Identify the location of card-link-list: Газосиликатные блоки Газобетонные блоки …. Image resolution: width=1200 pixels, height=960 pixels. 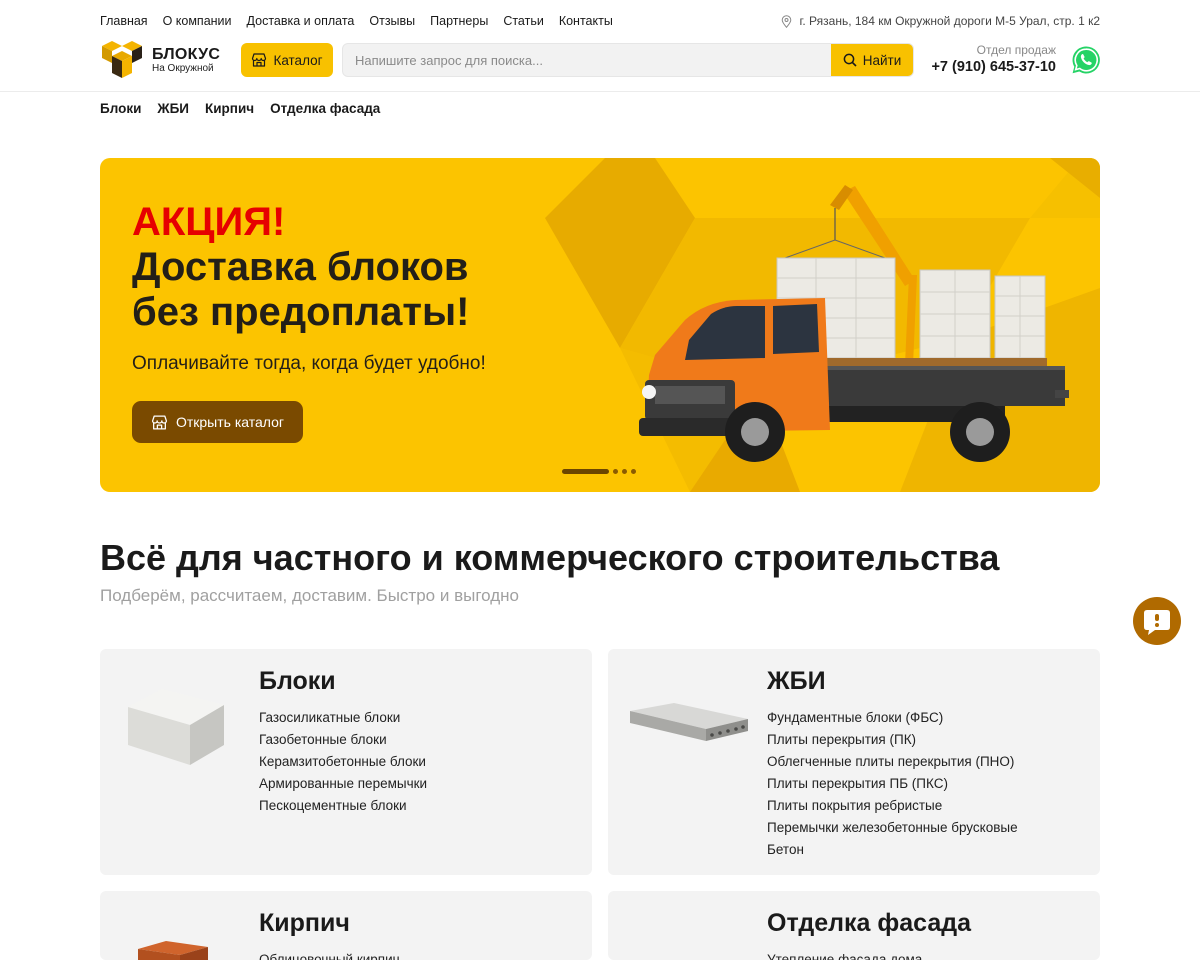
(343, 762).